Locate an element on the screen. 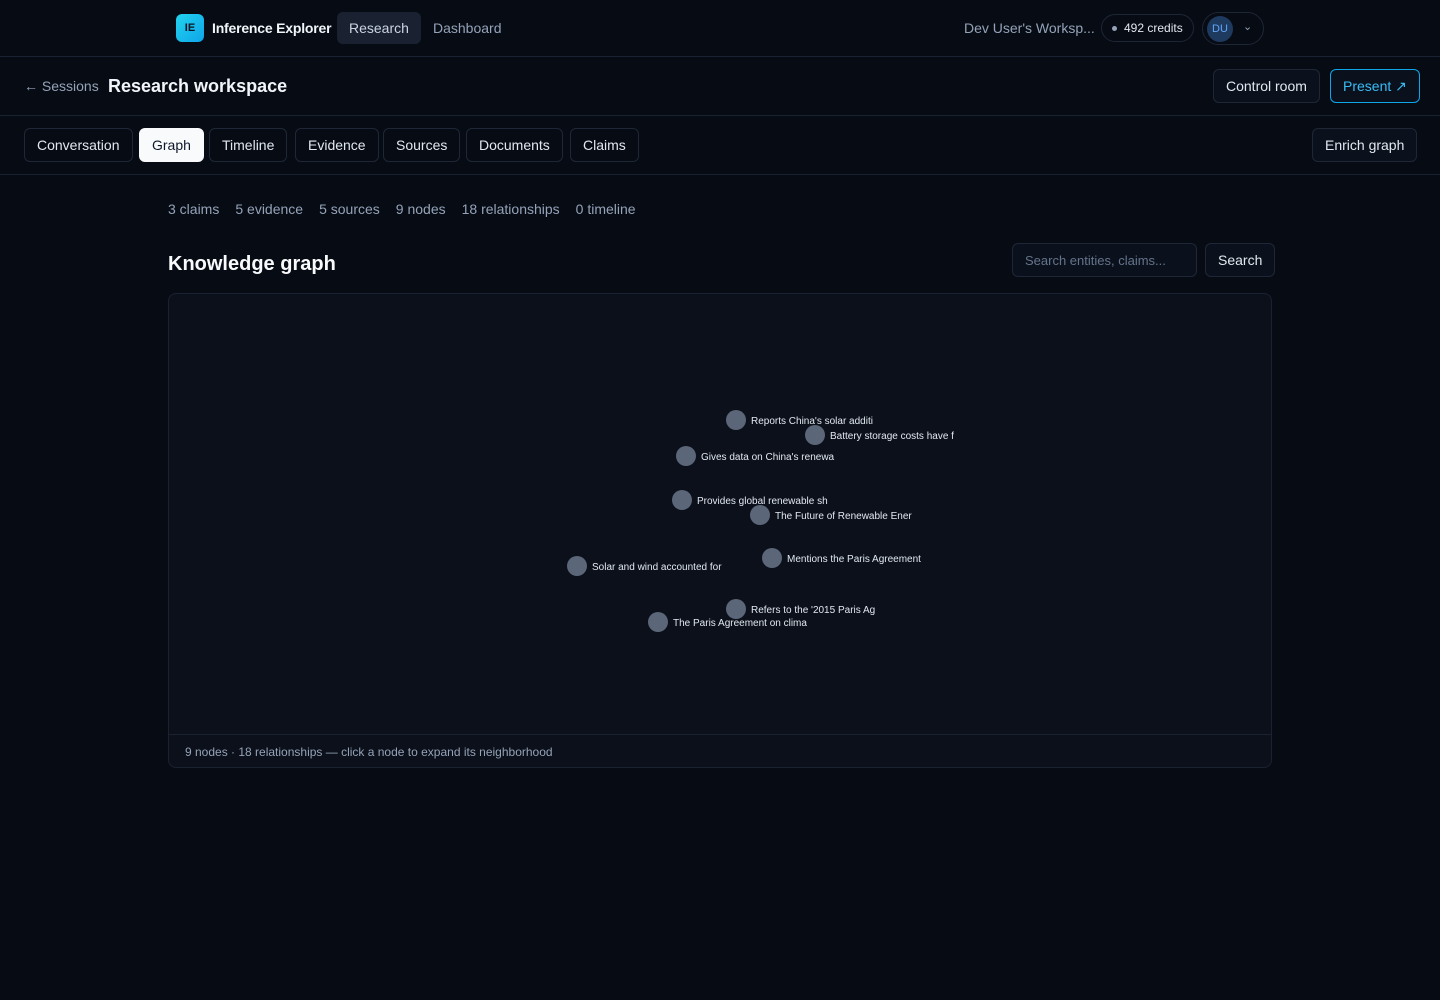  graph-node-label: Reports China's solar additi is located at coordinates (812, 421).